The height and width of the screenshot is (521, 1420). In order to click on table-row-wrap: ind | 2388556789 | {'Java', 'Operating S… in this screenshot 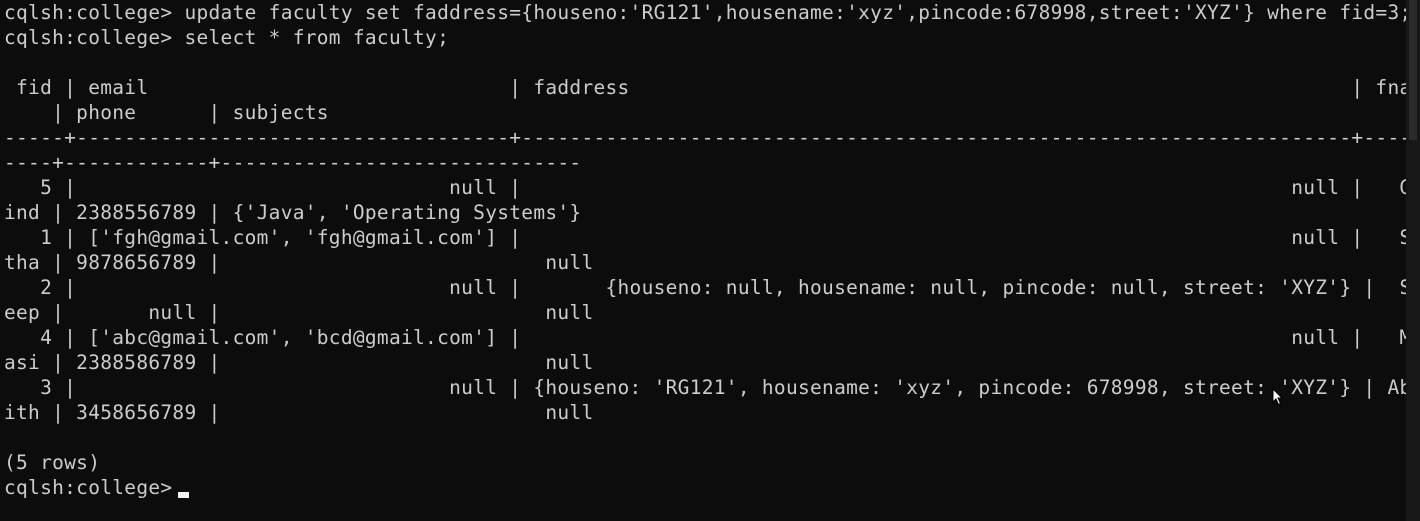, I will do `click(293, 212)`.